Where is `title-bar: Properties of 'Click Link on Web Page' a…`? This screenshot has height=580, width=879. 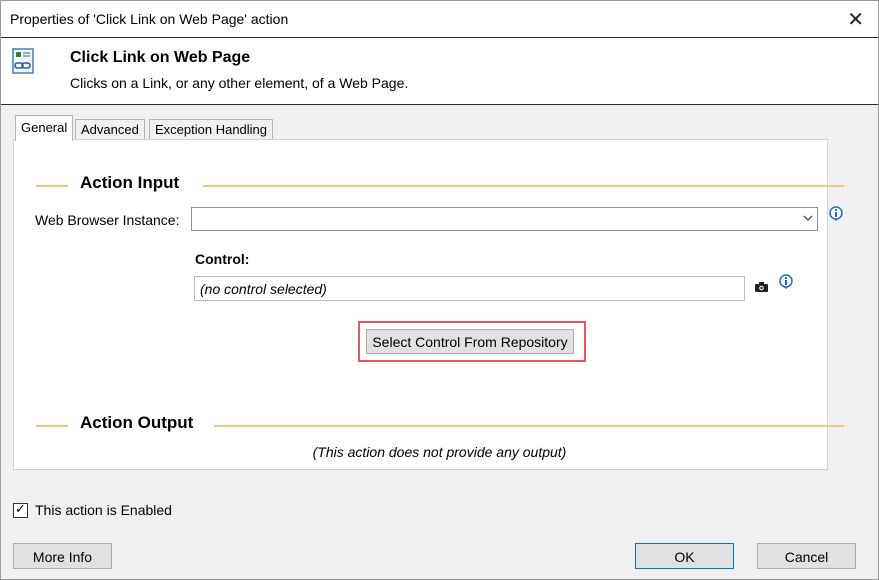
title-bar: Properties of 'Click Link on Web Page' a… is located at coordinates (439, 19).